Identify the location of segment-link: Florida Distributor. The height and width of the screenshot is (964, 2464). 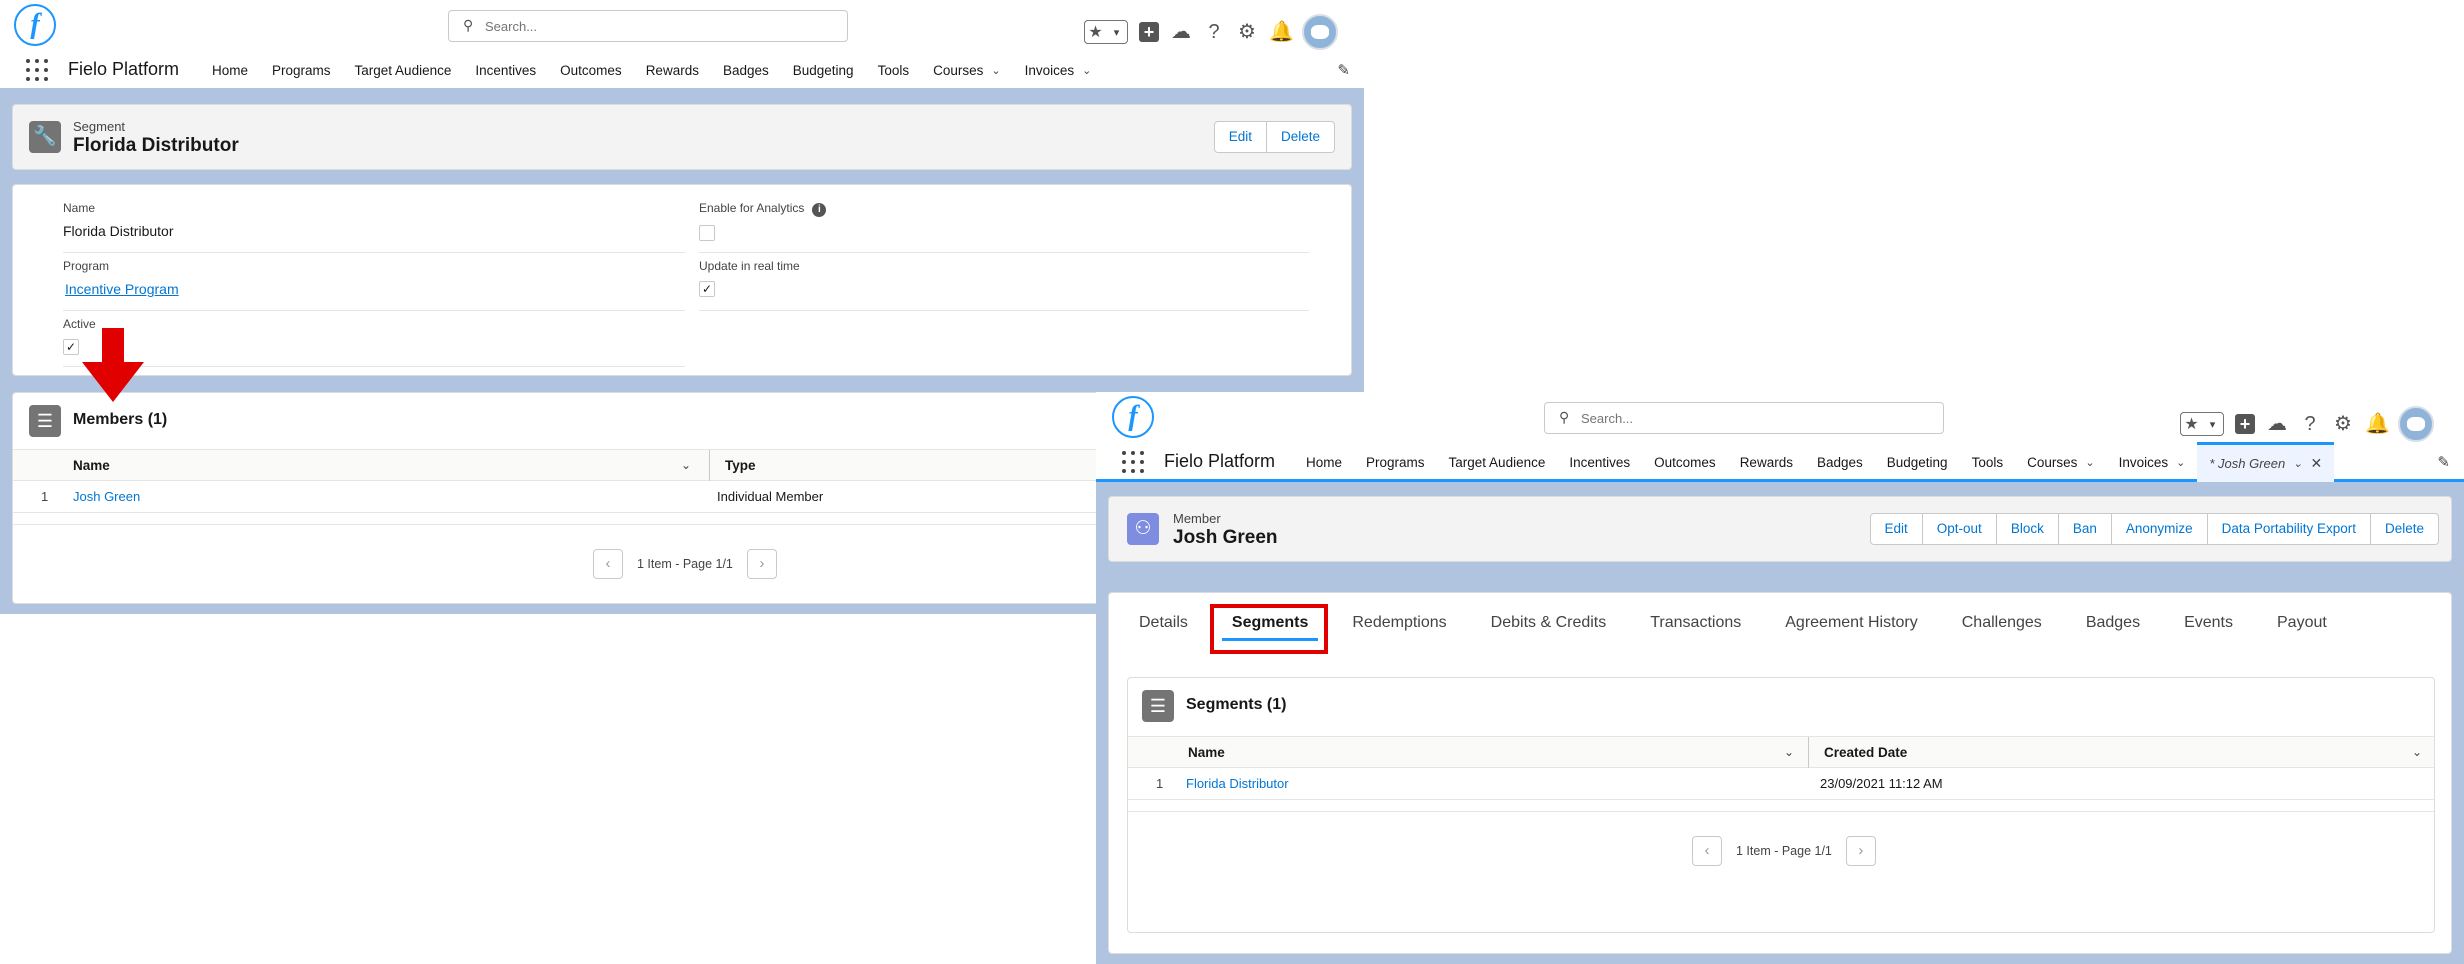
(1237, 783).